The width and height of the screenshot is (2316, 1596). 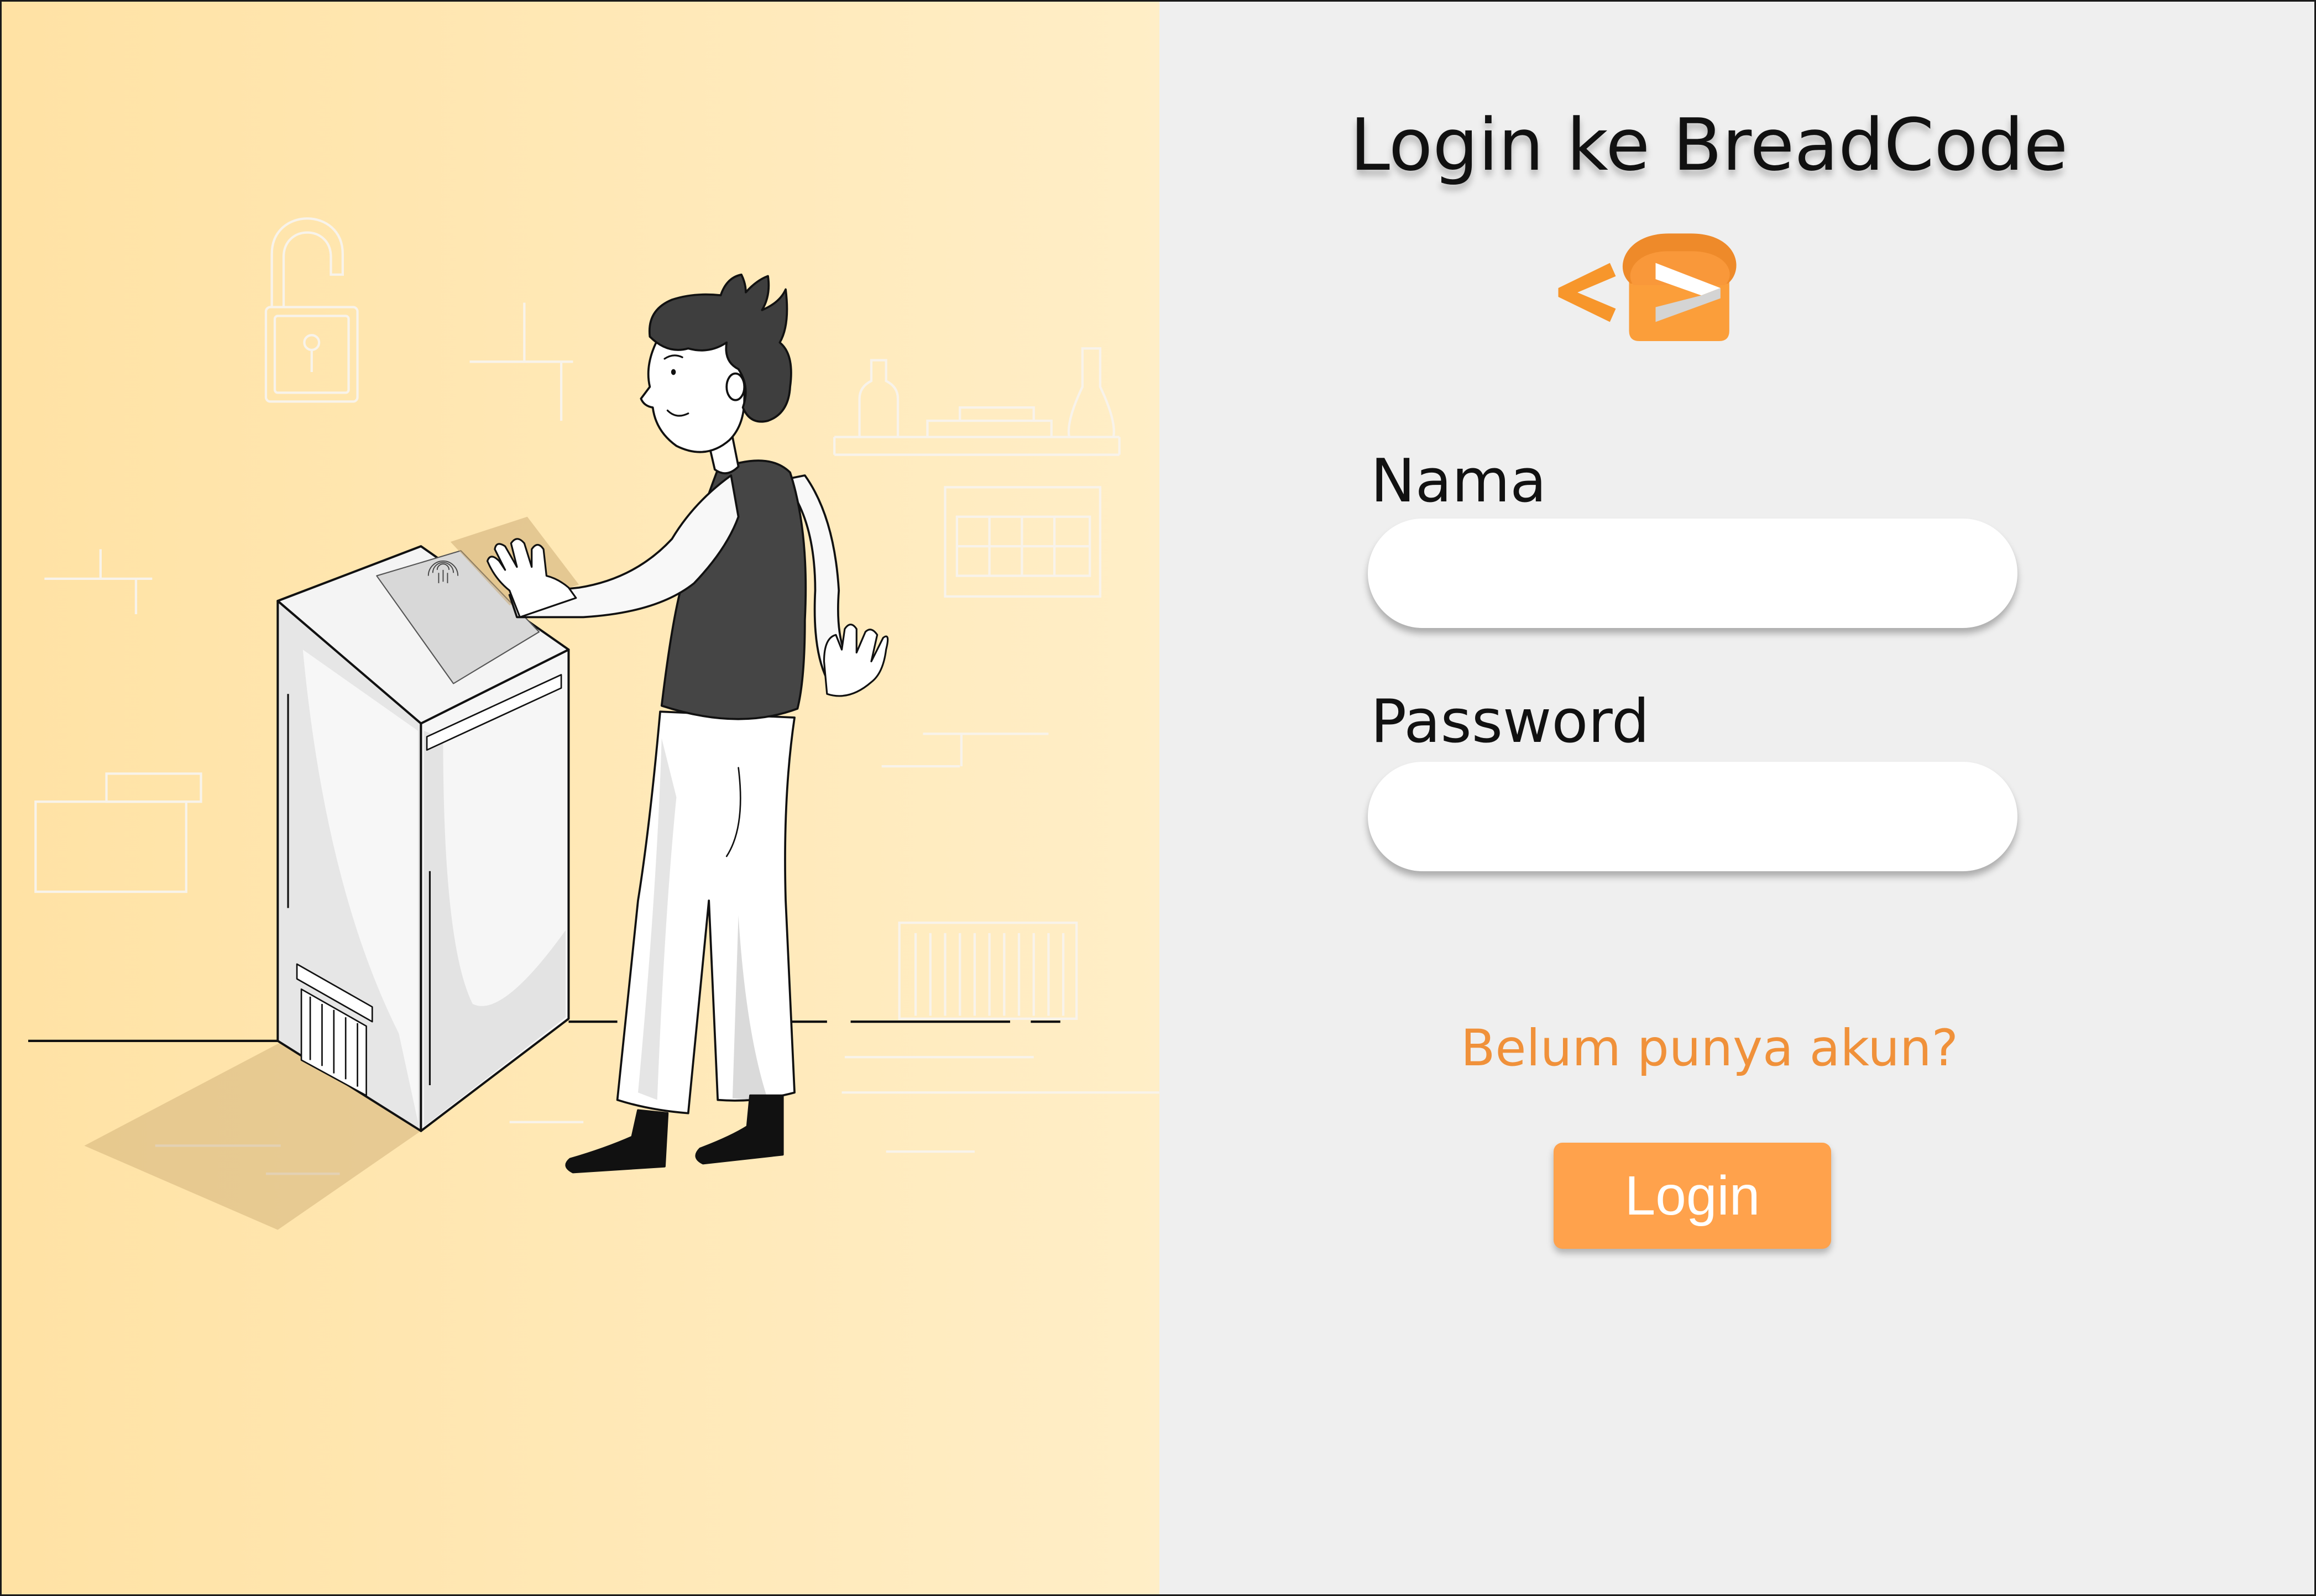 I want to click on nama-input, so click(x=1692, y=573).